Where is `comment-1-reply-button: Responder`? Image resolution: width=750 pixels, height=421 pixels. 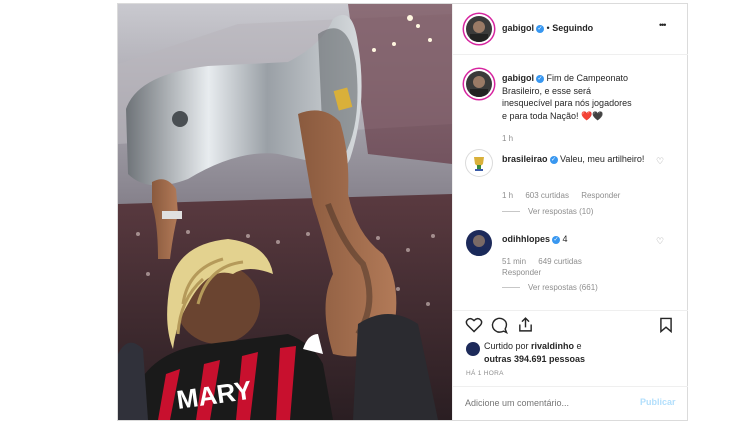
comment-1-reply-button: Responder is located at coordinates (600, 195).